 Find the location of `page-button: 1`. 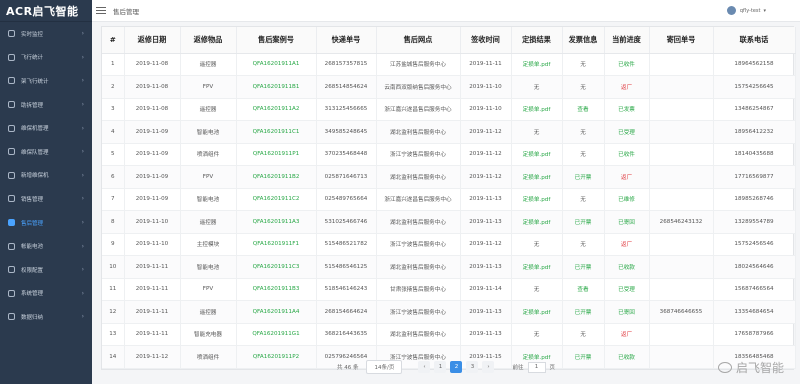

page-button: 1 is located at coordinates (440, 367).